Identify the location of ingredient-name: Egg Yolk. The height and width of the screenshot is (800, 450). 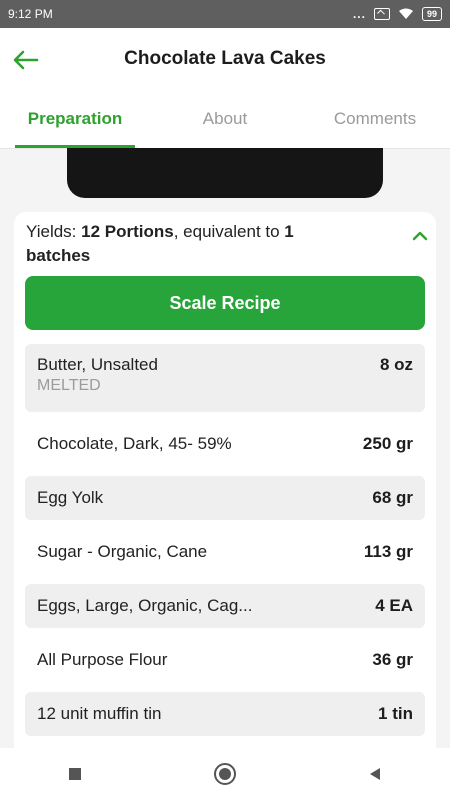
(70, 497).